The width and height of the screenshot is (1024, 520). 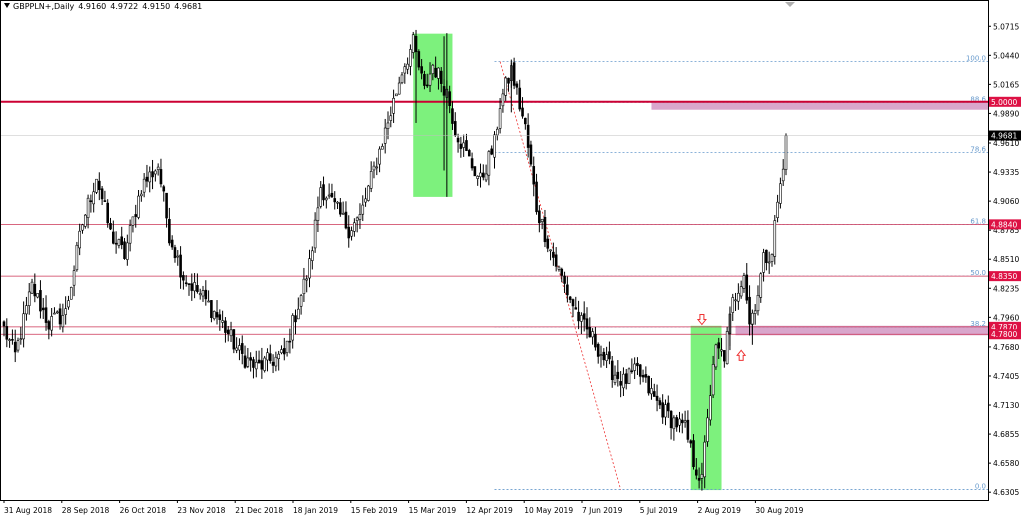 I want to click on y-tick-label: 4.6305, so click(x=1006, y=492).